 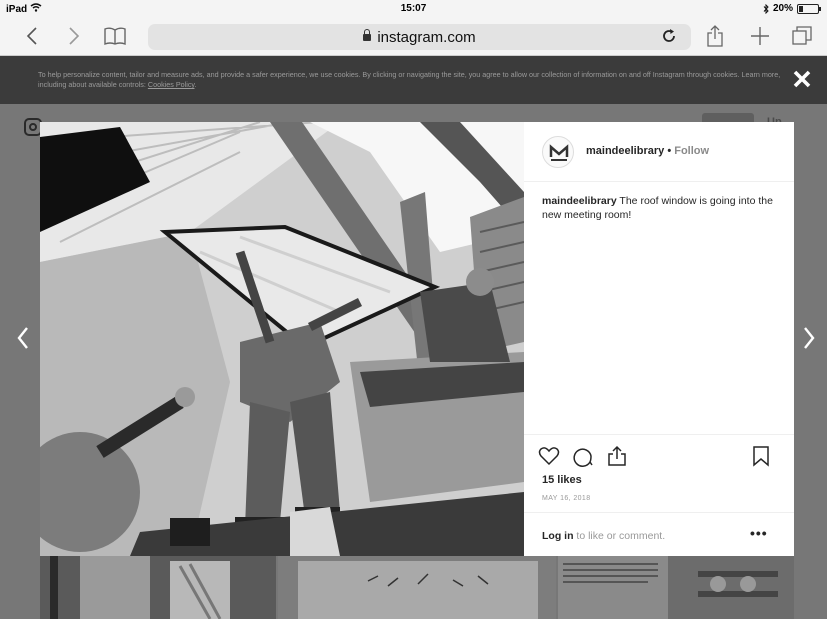 What do you see at coordinates (809, 338) in the screenshot?
I see `next-arrow-icon` at bounding box center [809, 338].